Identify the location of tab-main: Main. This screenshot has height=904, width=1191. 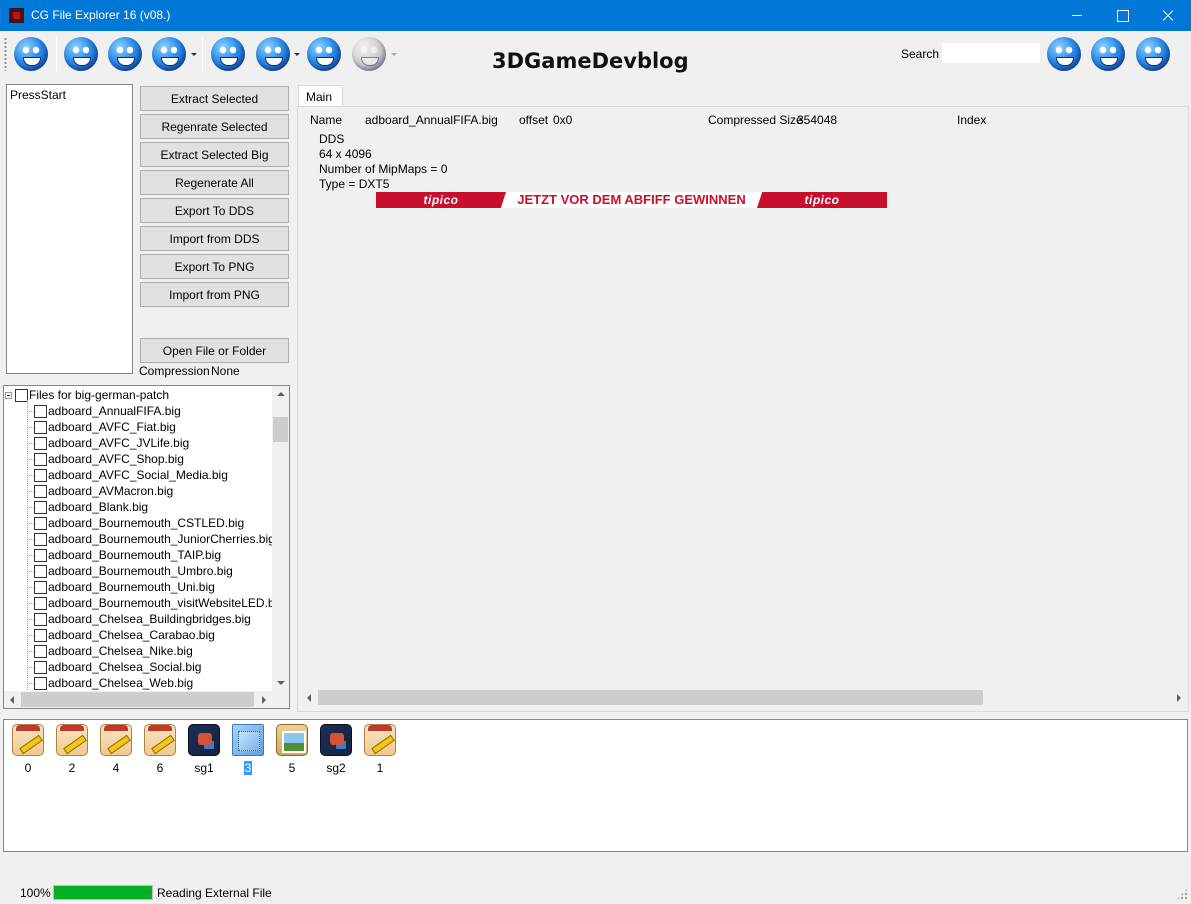
(320, 96).